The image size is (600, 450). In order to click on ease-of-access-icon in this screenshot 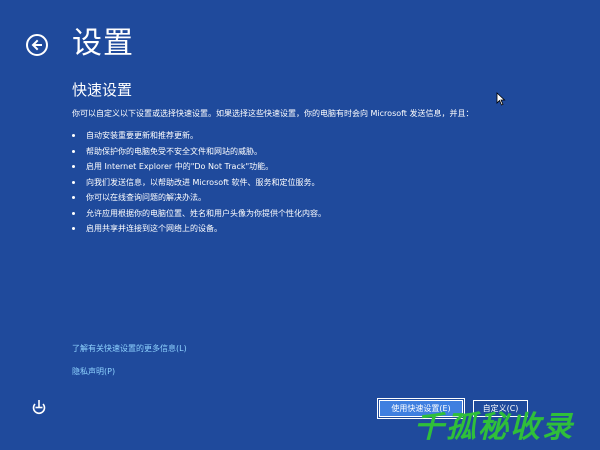, I will do `click(39, 409)`.